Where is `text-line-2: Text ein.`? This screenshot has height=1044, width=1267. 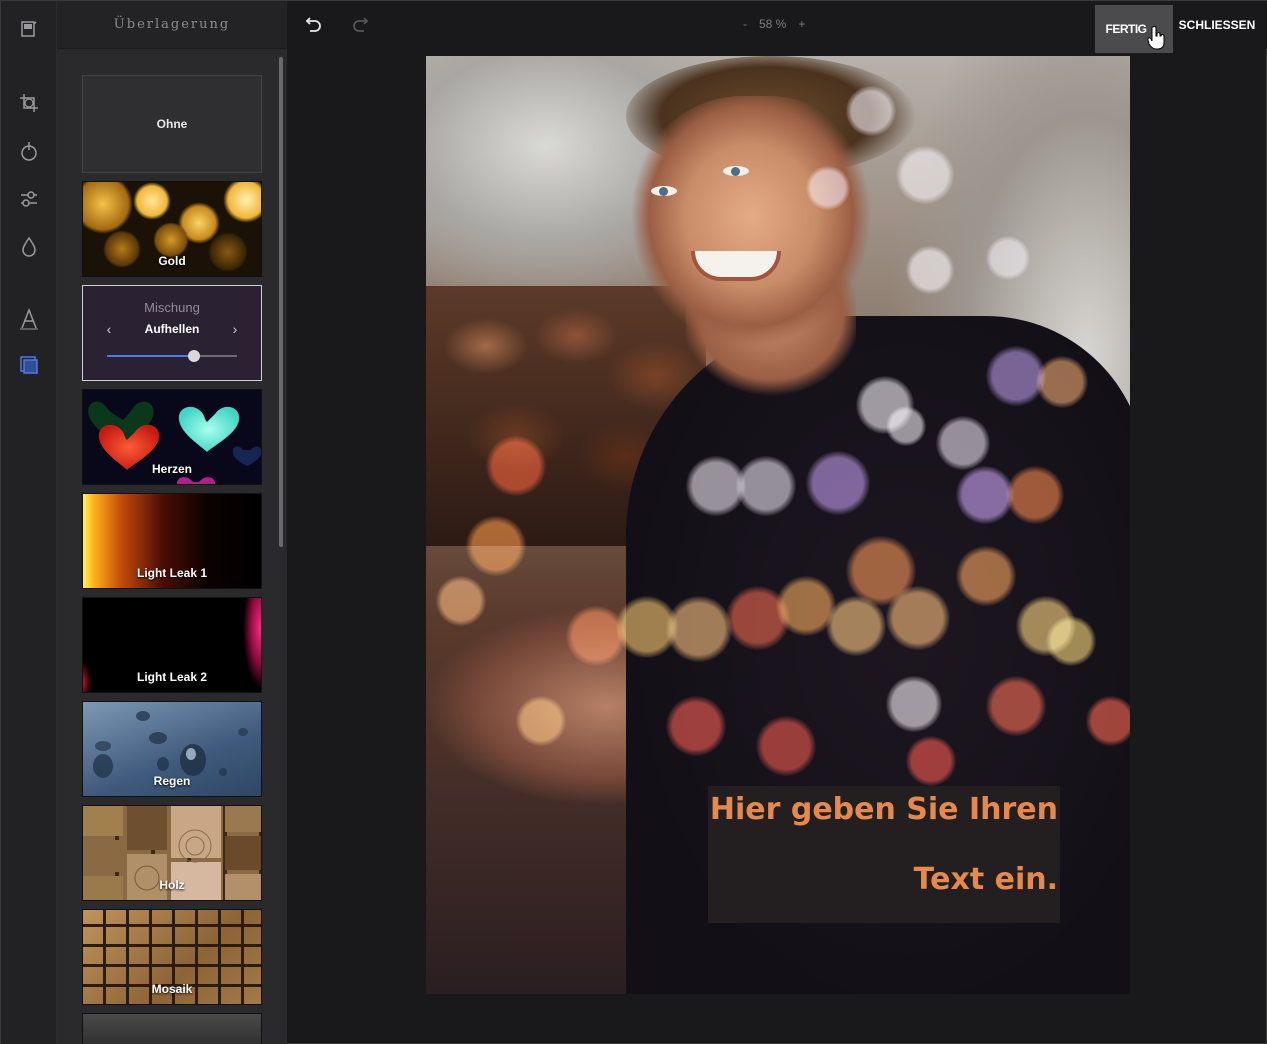 text-line-2: Text ein. is located at coordinates (986, 879).